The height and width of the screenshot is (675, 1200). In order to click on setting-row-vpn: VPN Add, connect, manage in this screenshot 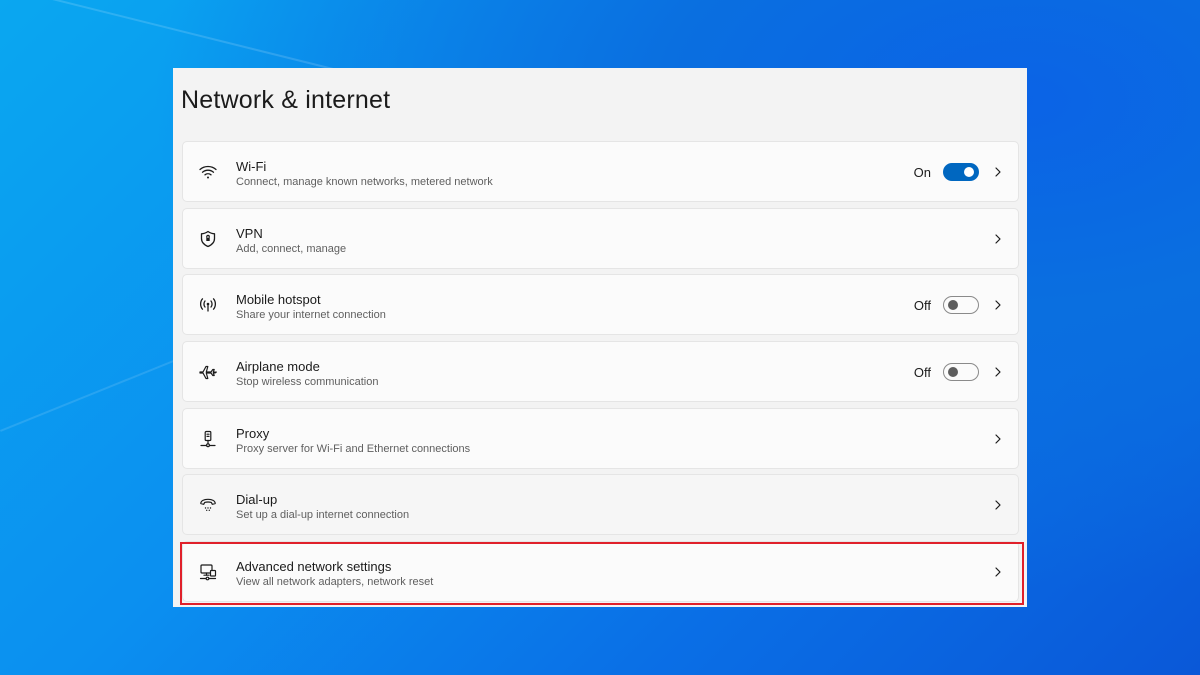, I will do `click(600, 238)`.